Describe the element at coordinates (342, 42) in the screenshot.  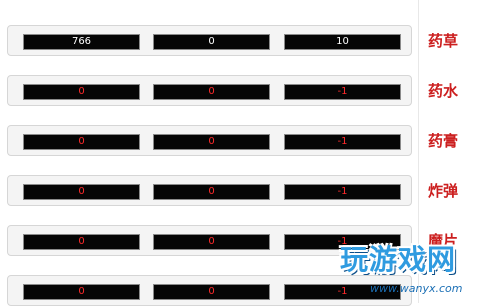
I see `value-cell-3: 10` at that location.